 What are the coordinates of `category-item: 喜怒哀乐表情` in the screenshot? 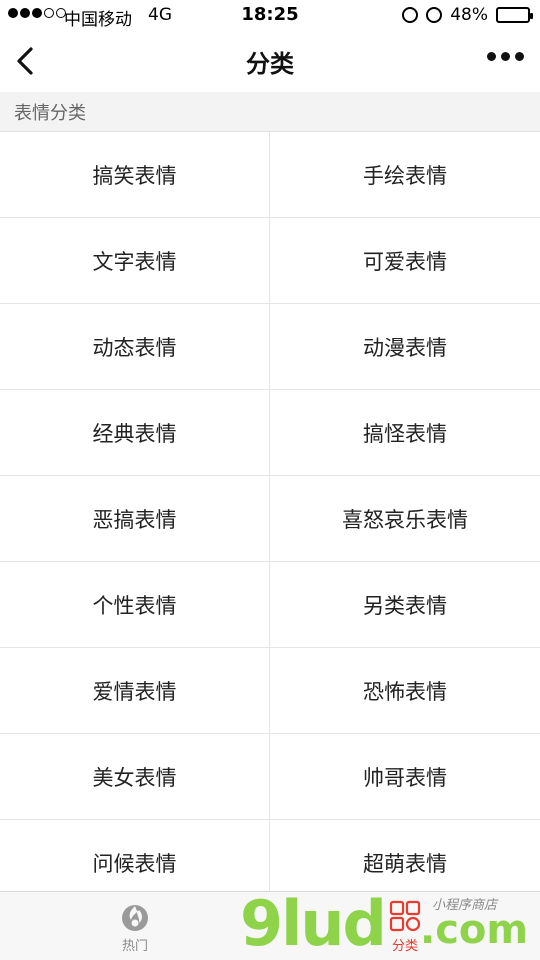 It's located at (405, 519).